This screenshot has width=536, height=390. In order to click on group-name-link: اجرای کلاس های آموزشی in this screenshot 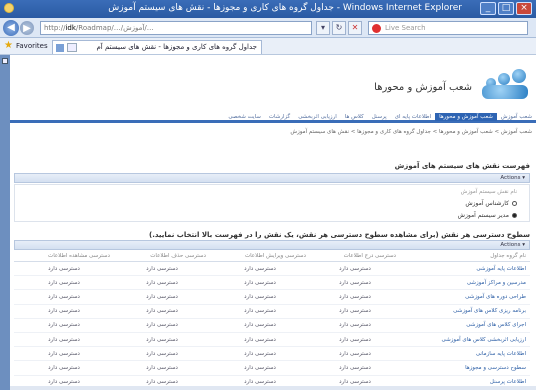, I will do `click(465, 325)`.